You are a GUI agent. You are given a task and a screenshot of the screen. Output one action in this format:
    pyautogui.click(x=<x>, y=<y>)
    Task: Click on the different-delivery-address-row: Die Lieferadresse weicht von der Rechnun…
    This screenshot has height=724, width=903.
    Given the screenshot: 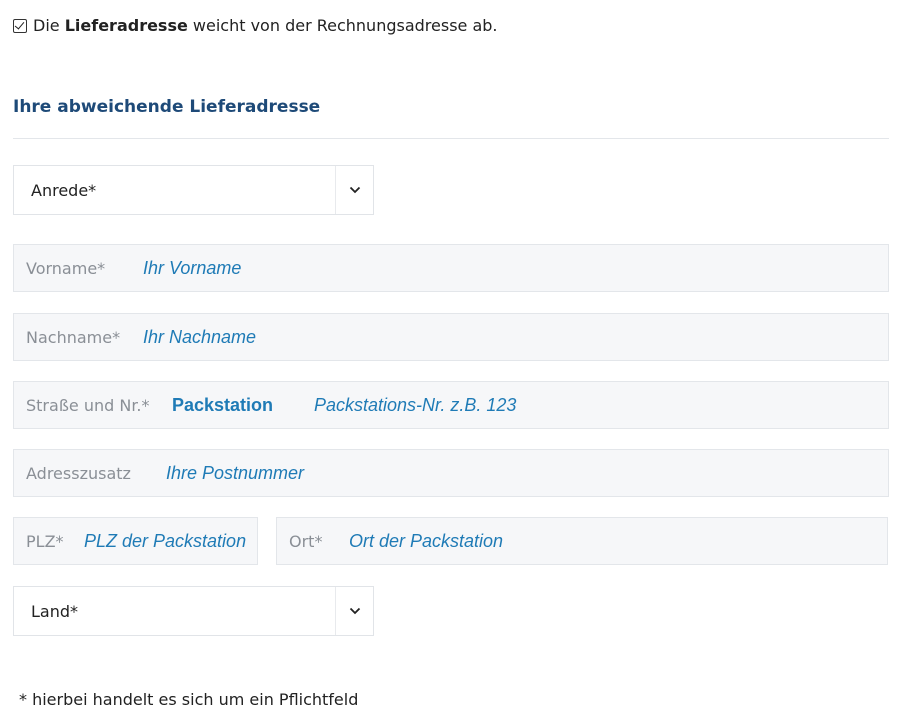 What is the action you would take?
    pyautogui.click(x=255, y=25)
    